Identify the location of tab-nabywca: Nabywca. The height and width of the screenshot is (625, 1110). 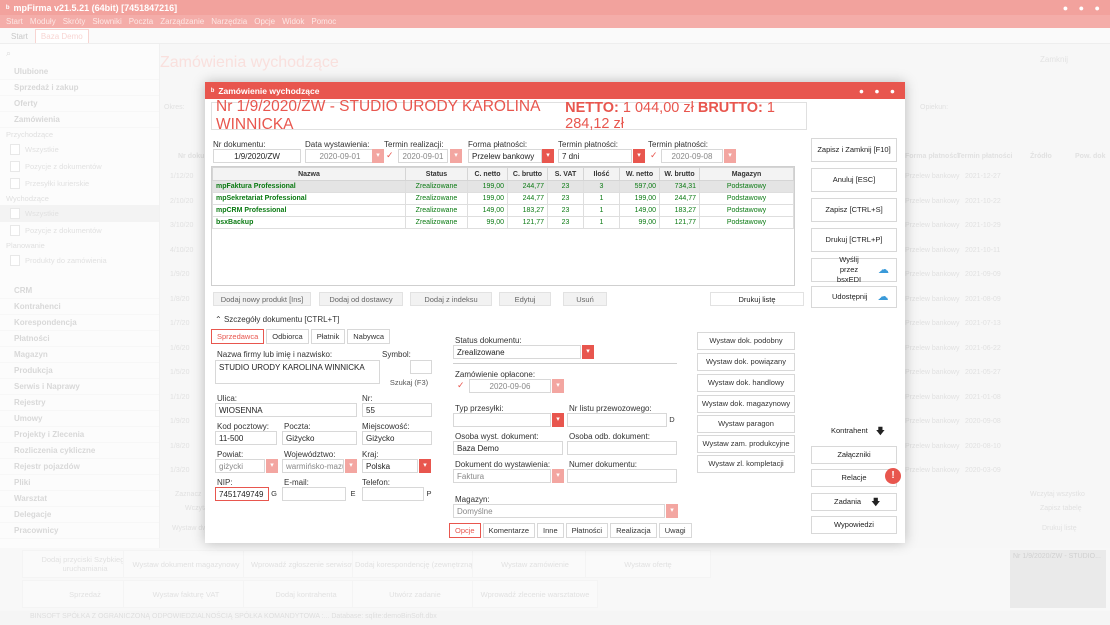
(369, 336).